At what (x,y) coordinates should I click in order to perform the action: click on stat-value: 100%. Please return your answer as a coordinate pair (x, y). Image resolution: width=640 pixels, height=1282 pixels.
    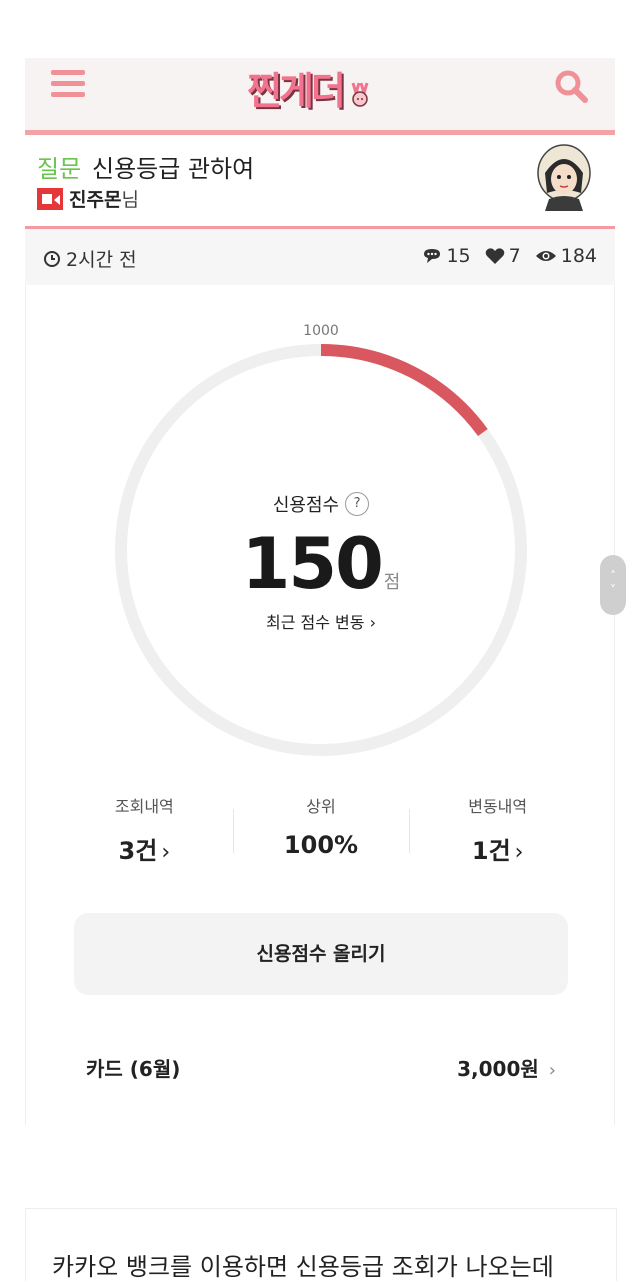
    Looking at the image, I should click on (321, 845).